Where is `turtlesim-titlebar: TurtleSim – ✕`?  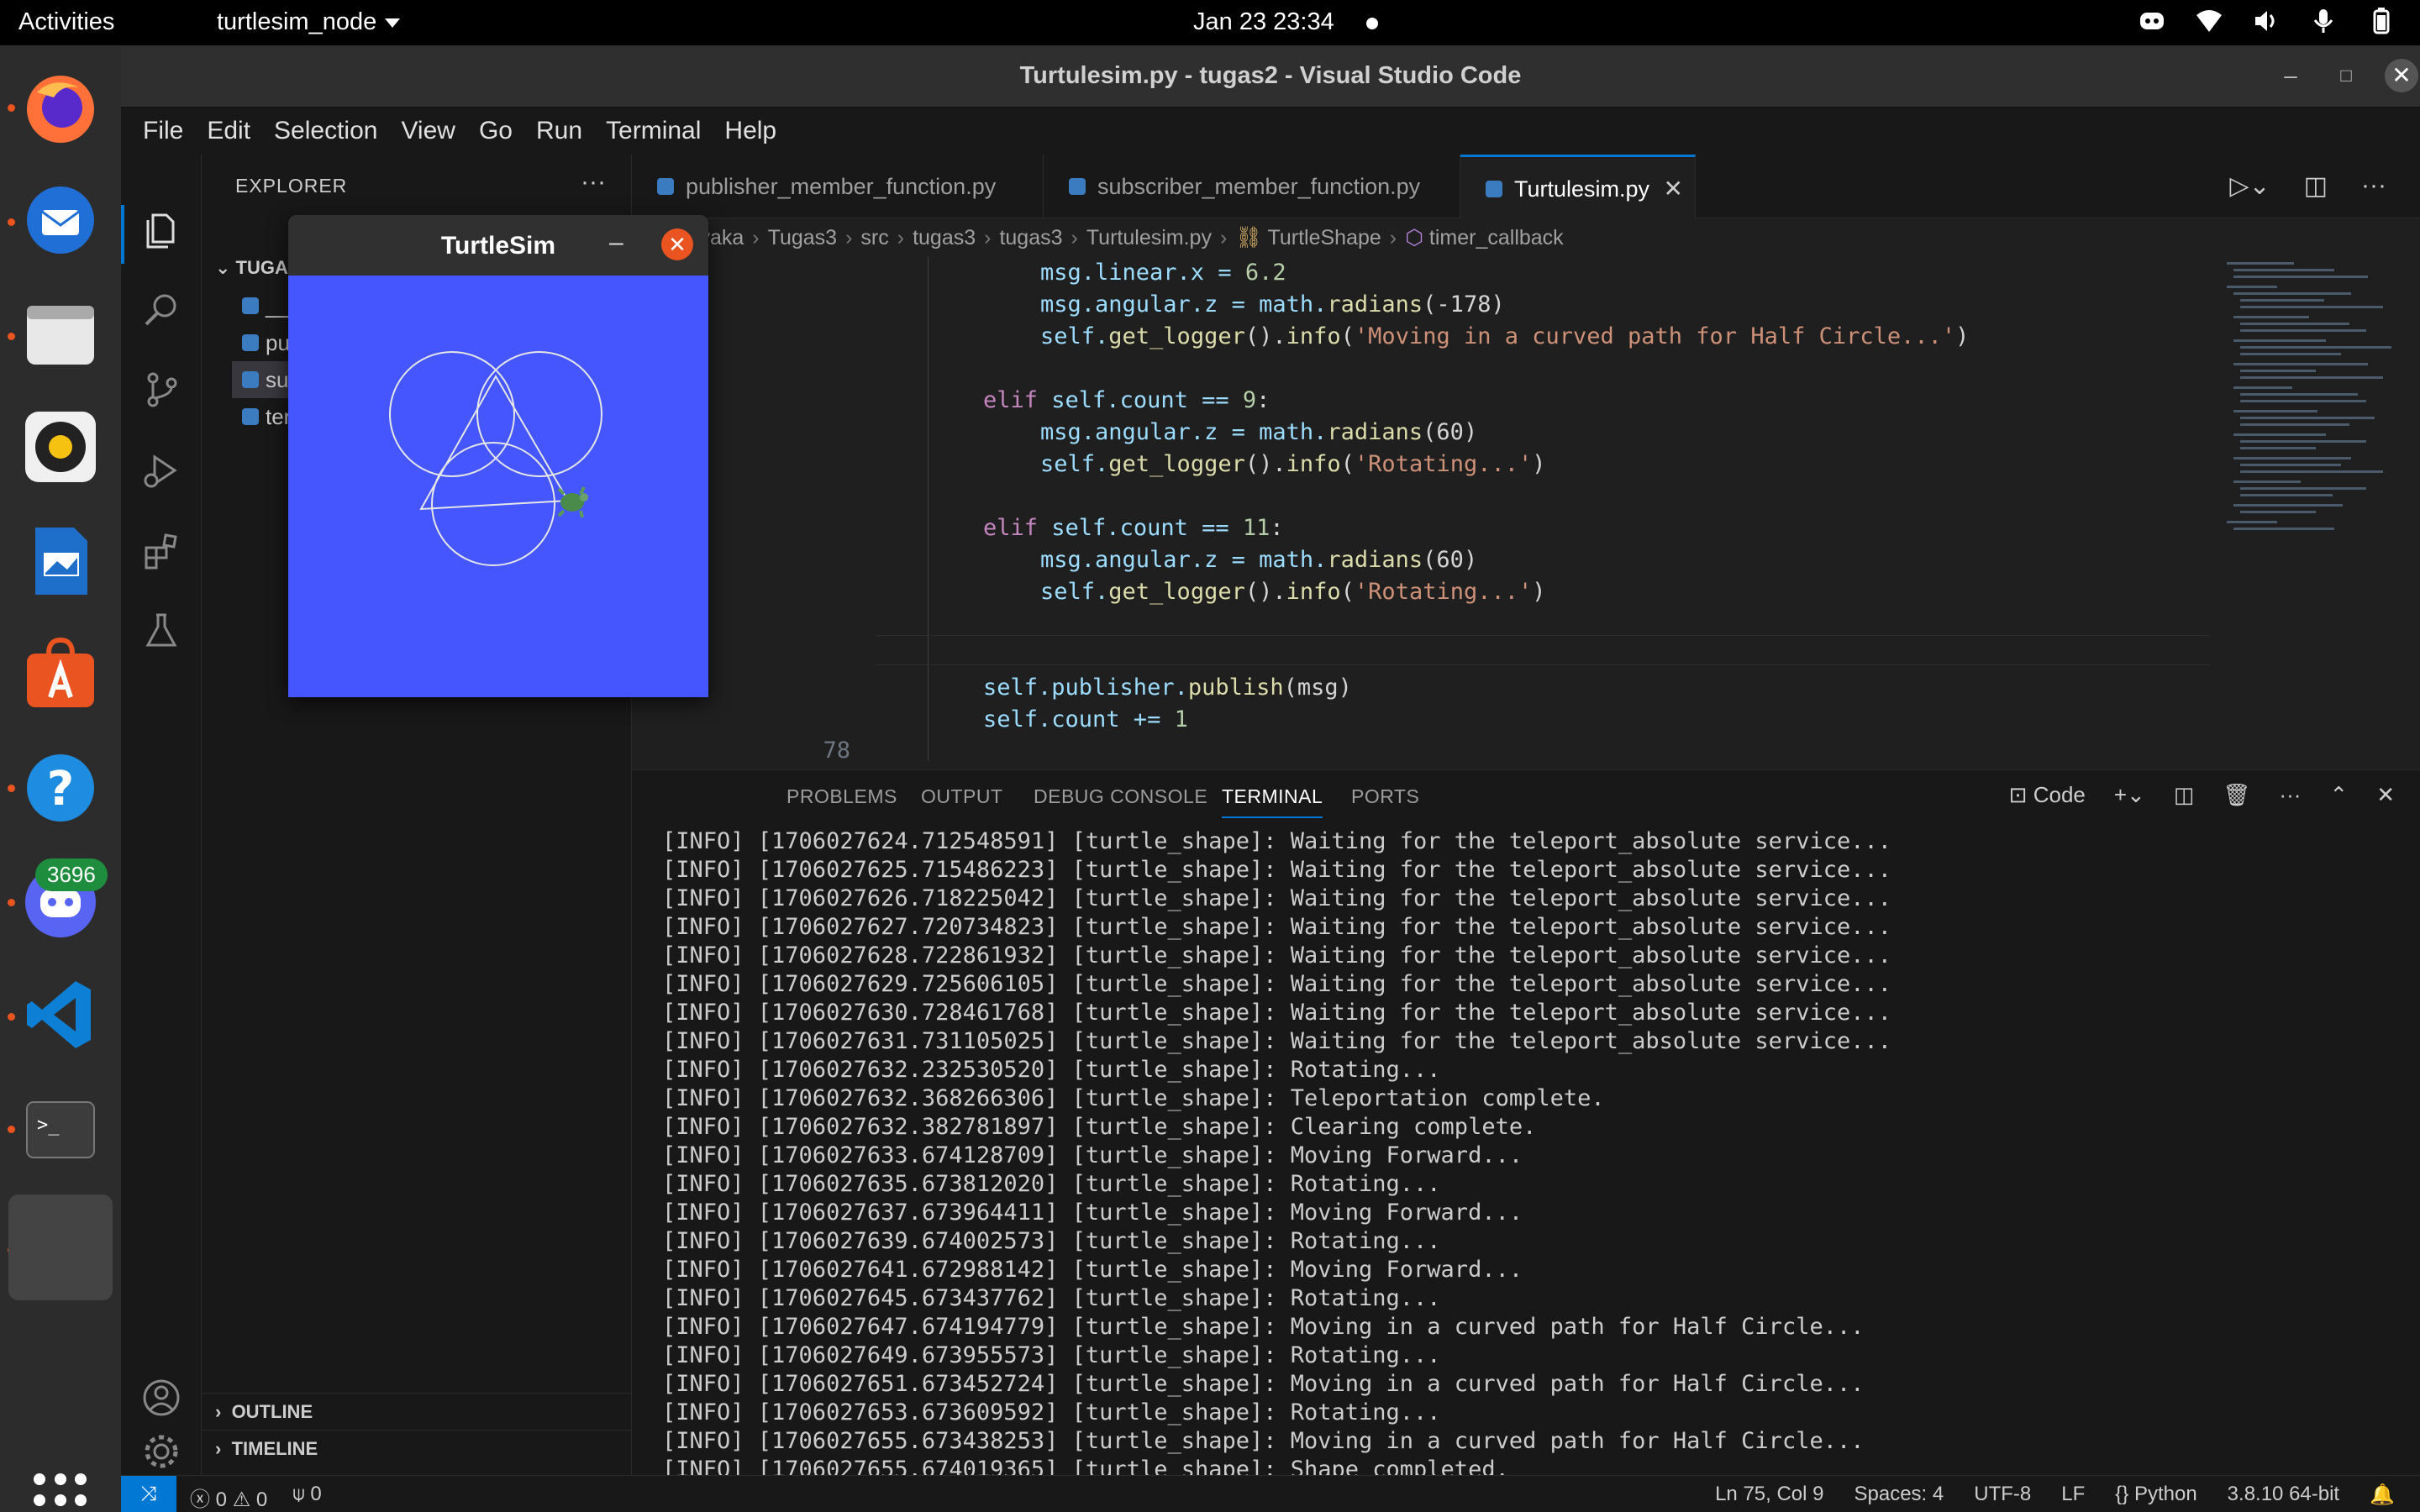 turtlesim-titlebar: TurtleSim – ✕ is located at coordinates (498, 245).